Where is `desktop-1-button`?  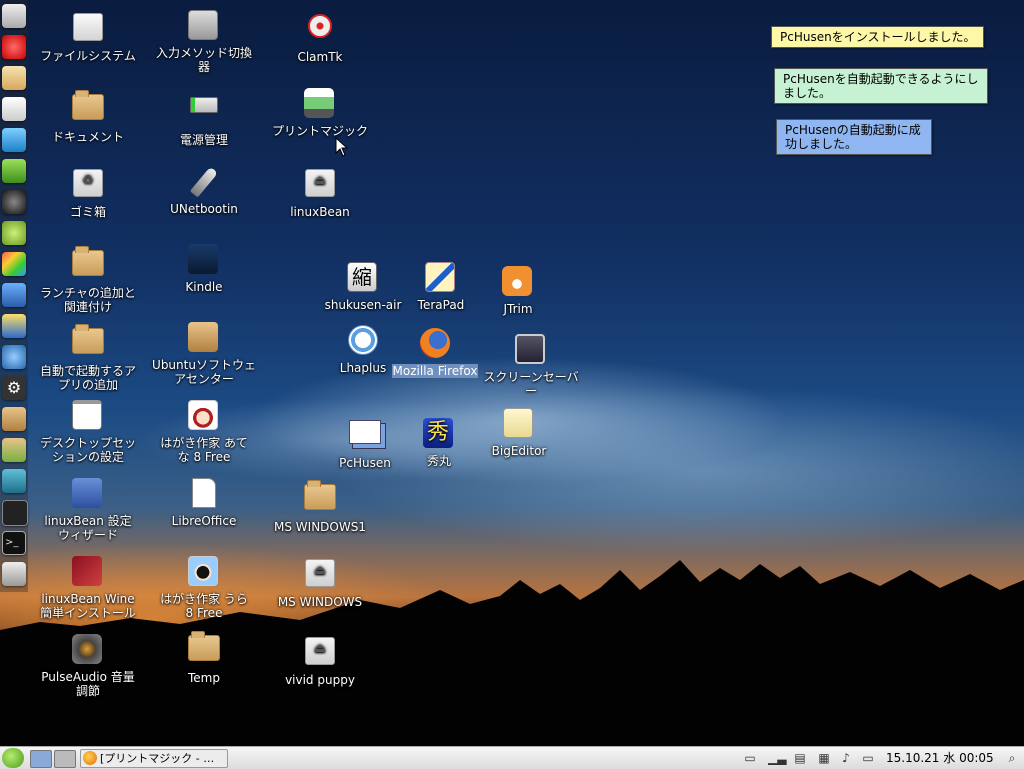 desktop-1-button is located at coordinates (41, 759).